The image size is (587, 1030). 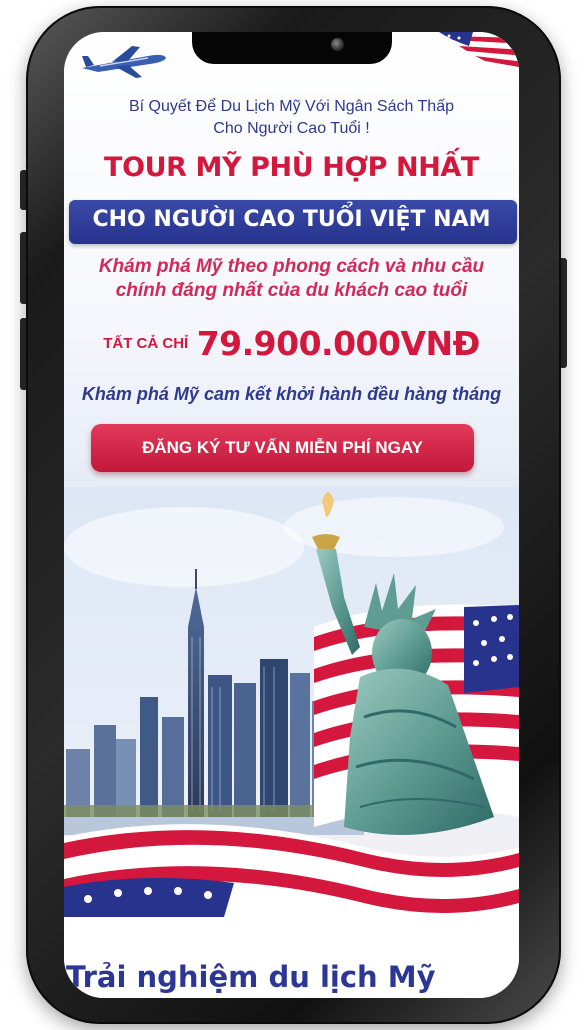 What do you see at coordinates (146, 343) in the screenshot?
I see `price-prefix: TẤT CẢ CHỈ` at bounding box center [146, 343].